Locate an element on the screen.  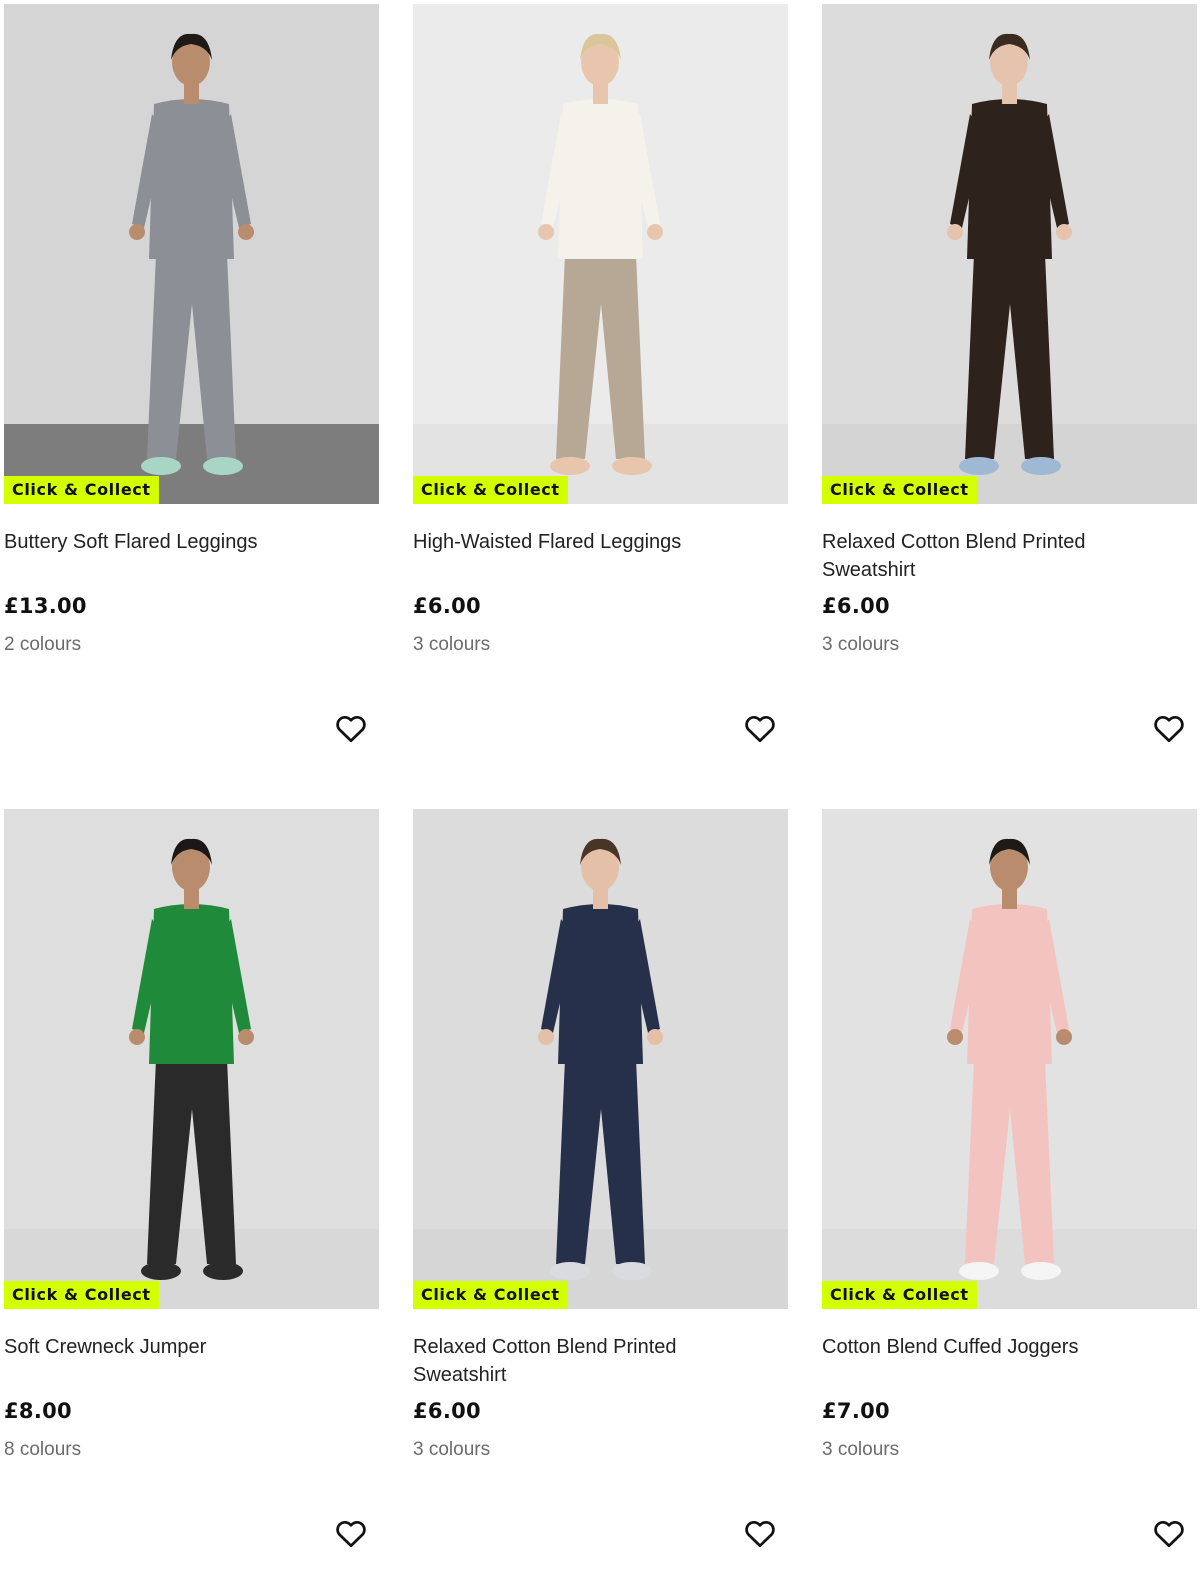
product-title: Buttery Soft Flared Leggings is located at coordinates (174, 542).